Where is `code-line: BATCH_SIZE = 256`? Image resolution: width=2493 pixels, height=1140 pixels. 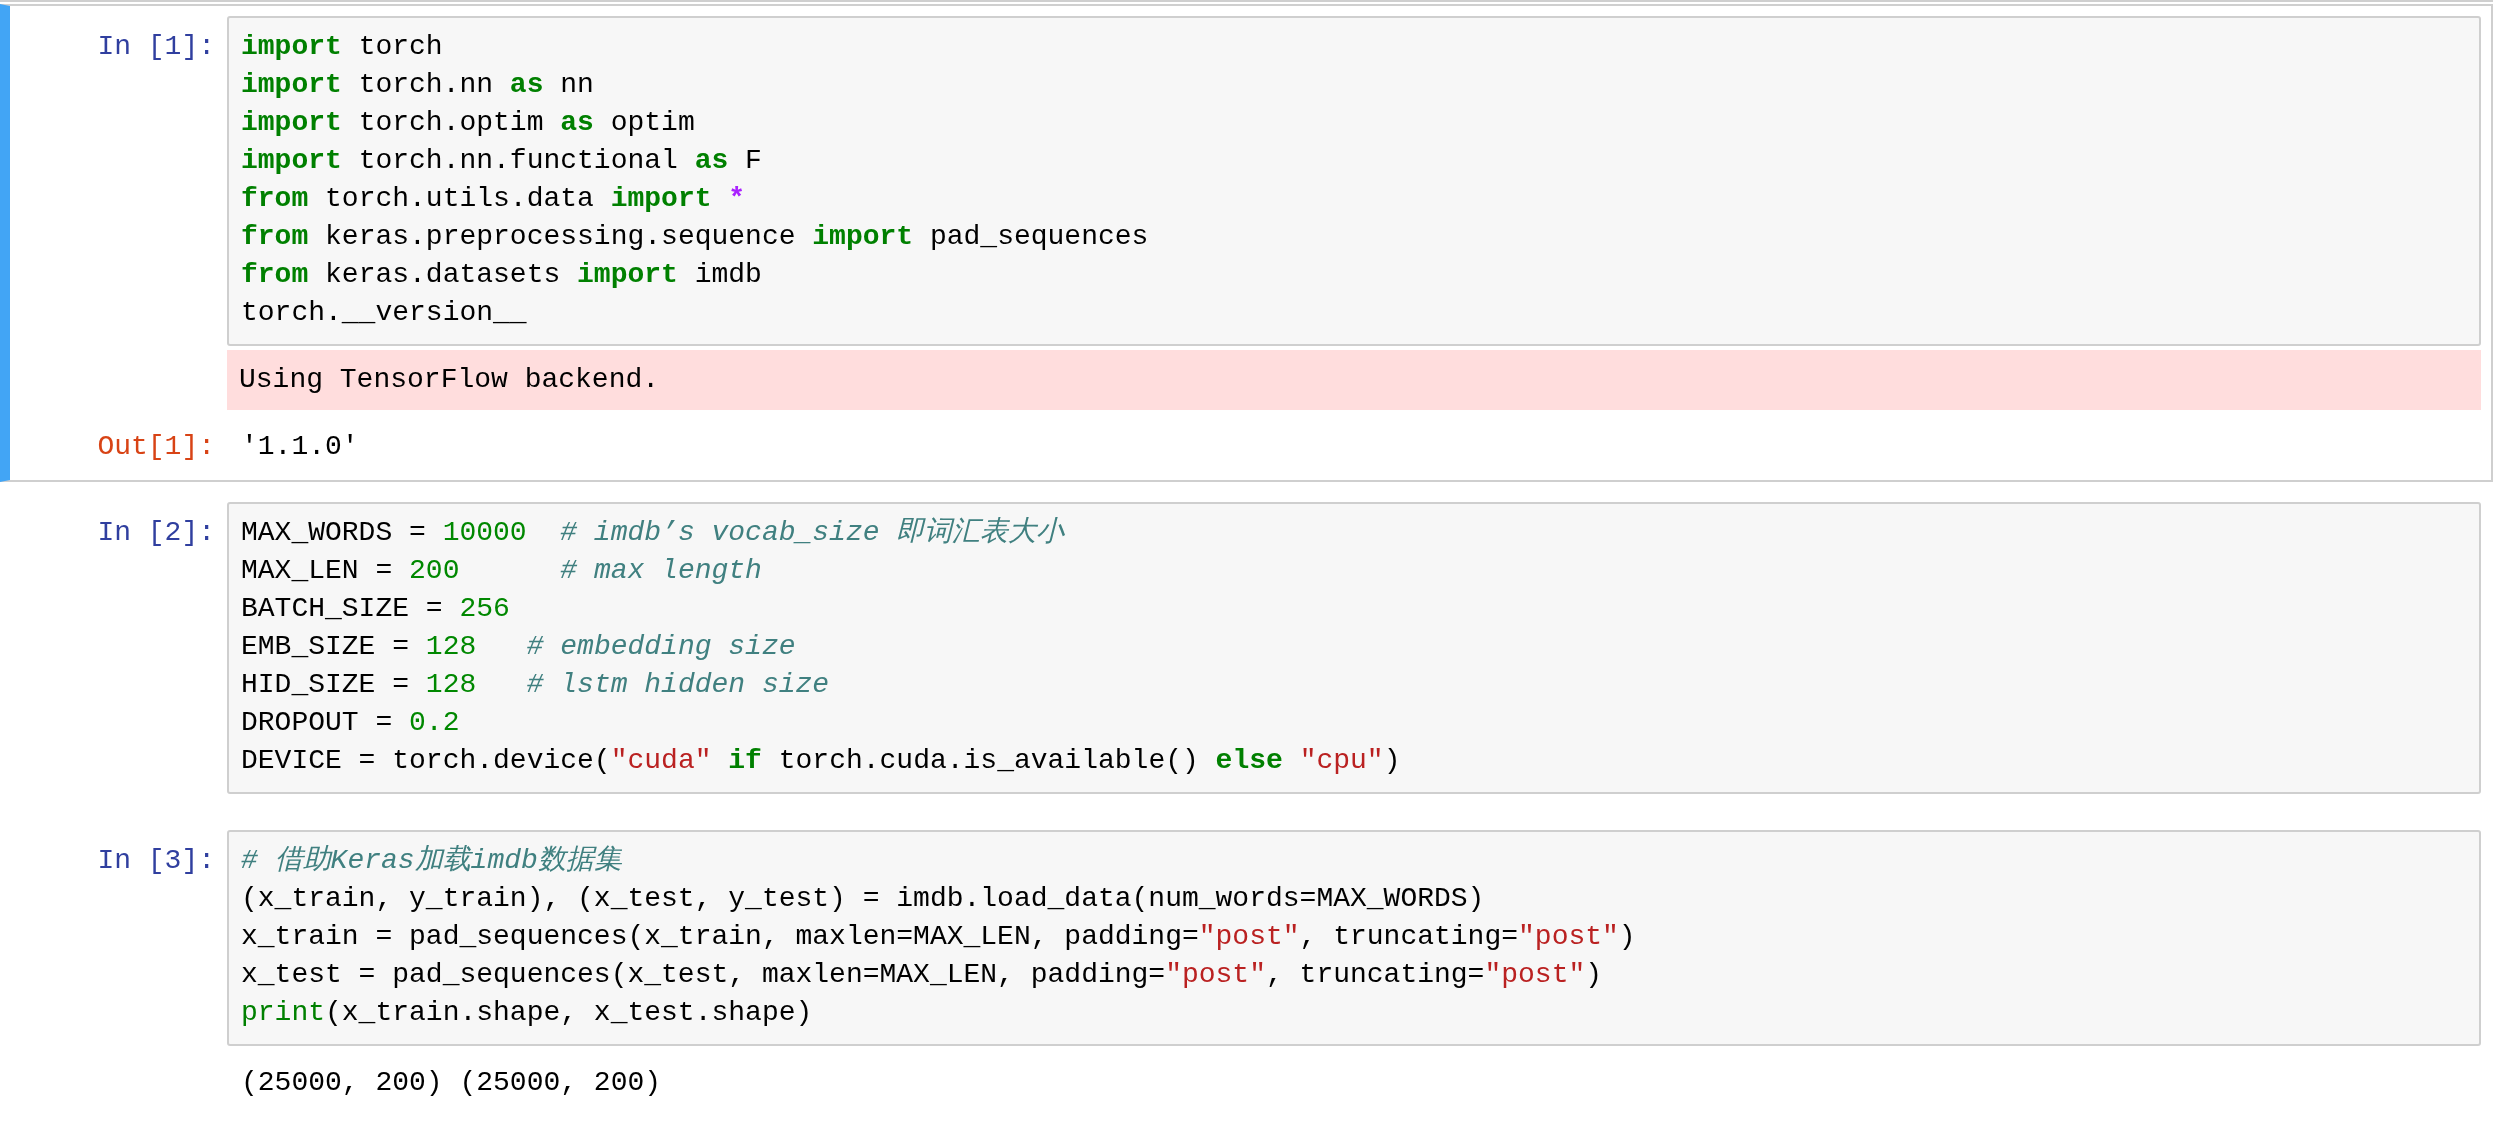
code-line: BATCH_SIZE = 256 is located at coordinates (376, 609).